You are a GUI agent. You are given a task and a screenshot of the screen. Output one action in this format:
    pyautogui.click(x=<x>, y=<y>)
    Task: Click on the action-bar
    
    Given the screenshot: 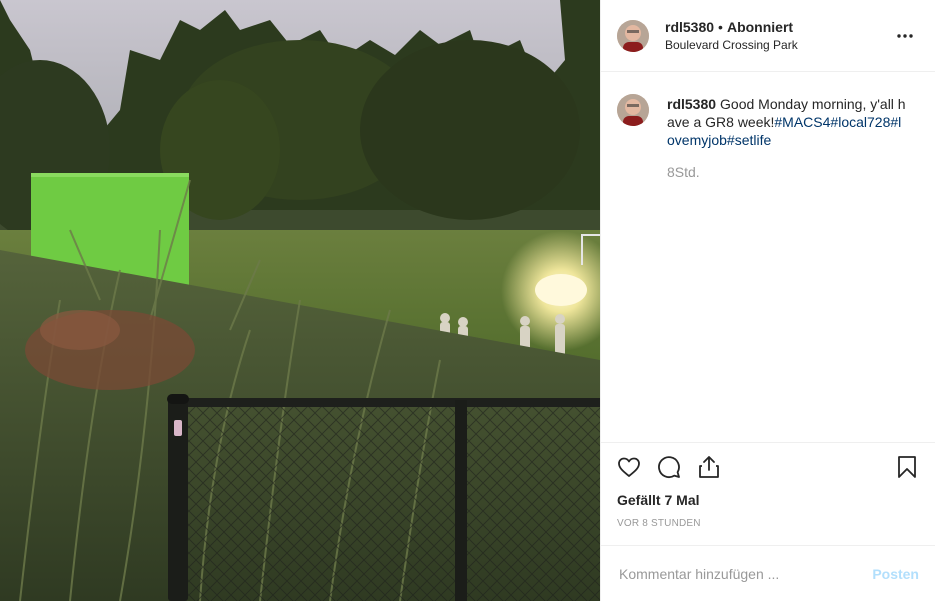 What is the action you would take?
    pyautogui.click(x=768, y=466)
    